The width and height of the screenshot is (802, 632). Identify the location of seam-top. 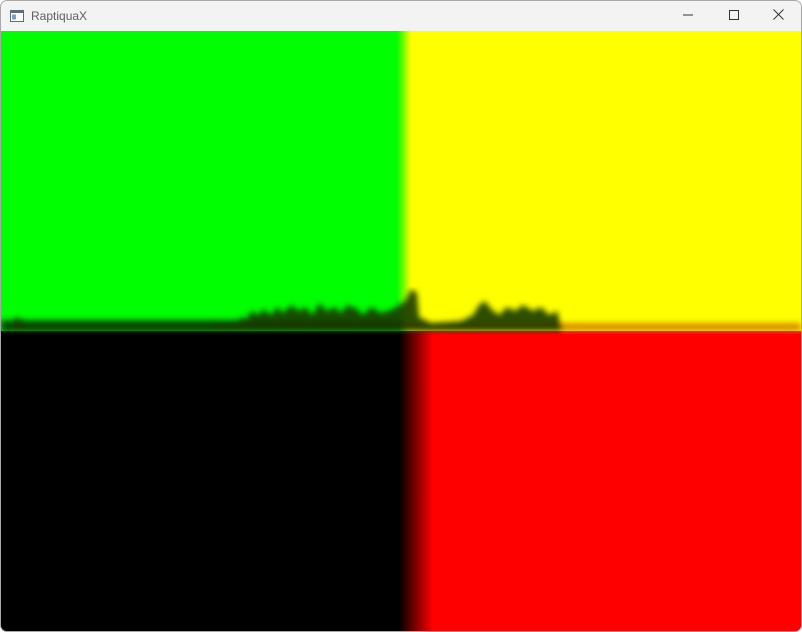
(404, 181).